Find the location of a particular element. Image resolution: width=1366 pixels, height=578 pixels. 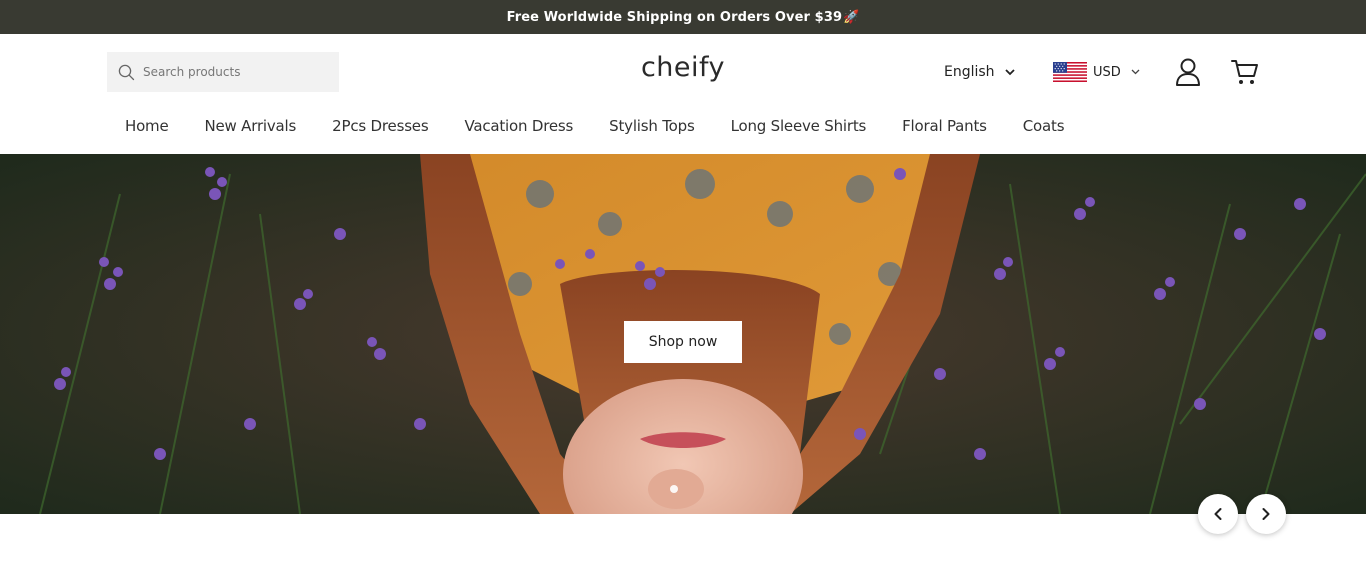

account-button is located at coordinates (1188, 72).